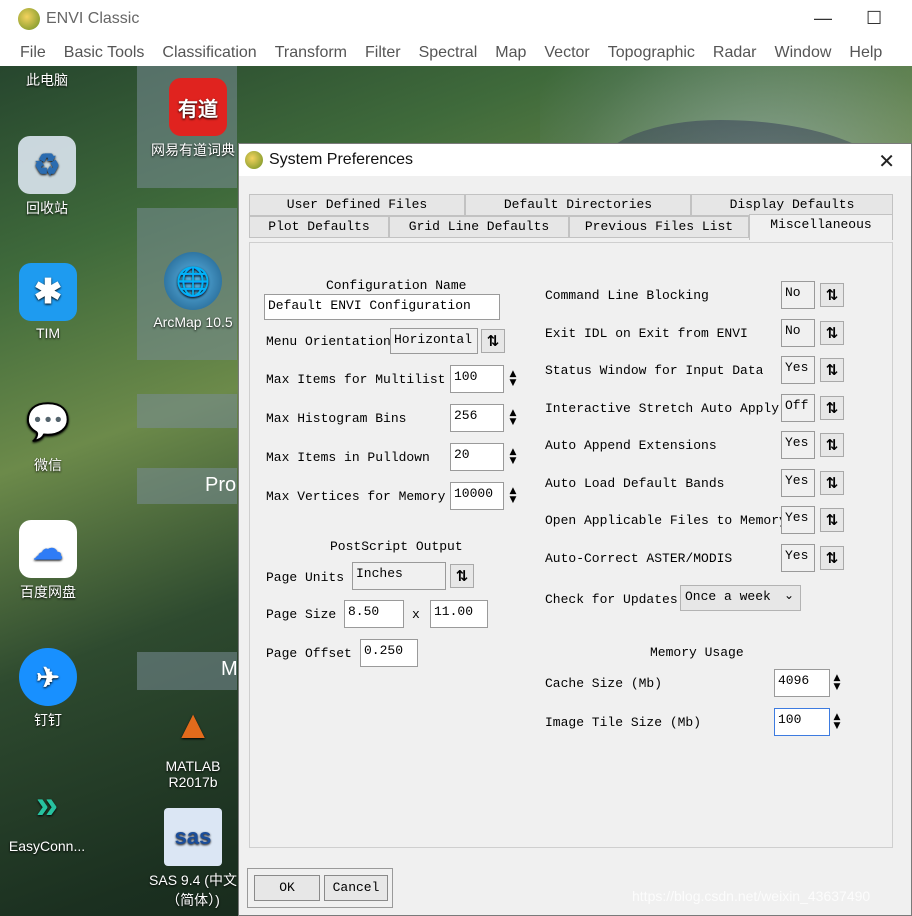  Describe the element at coordinates (193, 150) in the screenshot. I see `youdao-label: 网易有道词典` at that location.